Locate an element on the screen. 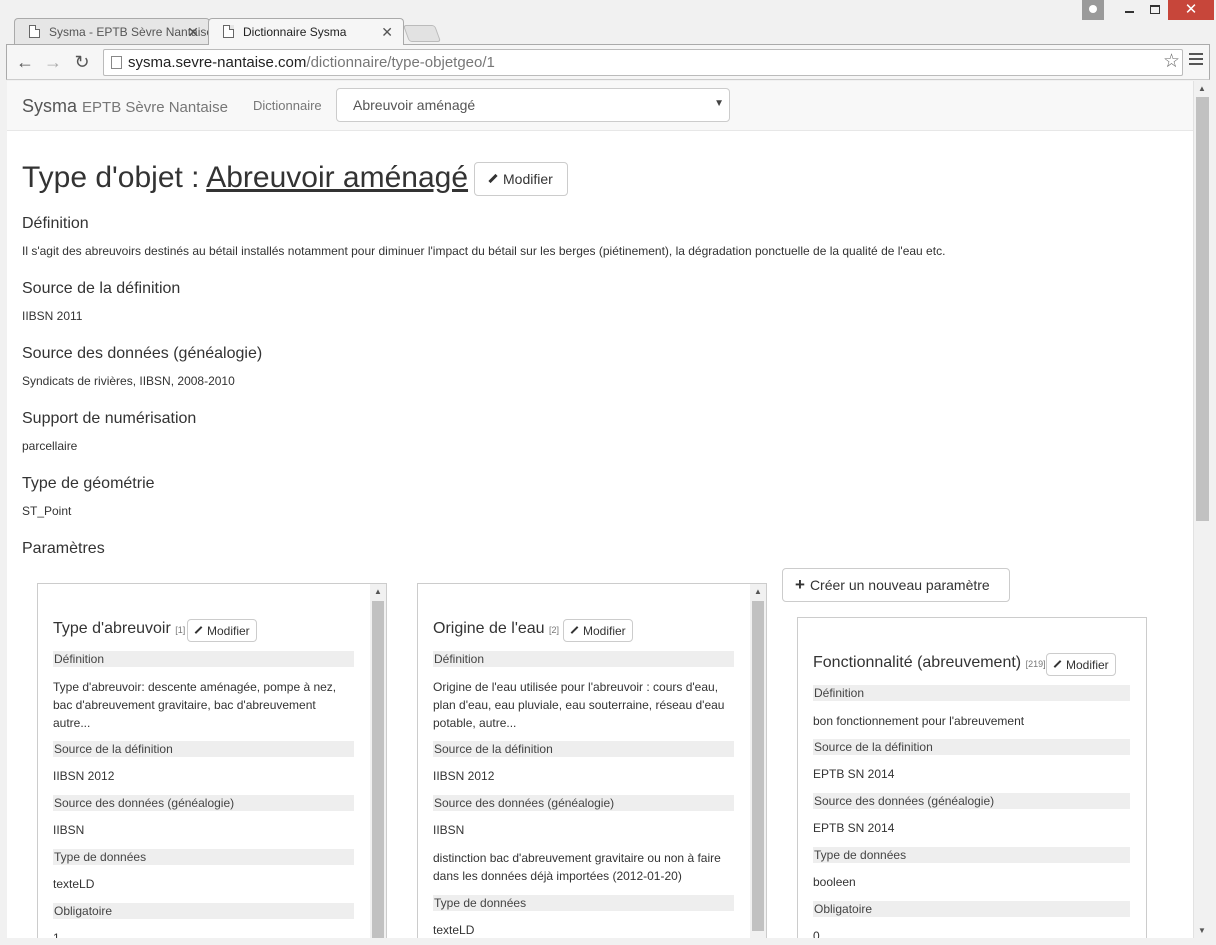  param-title: Type d'abreuvoir [1] is located at coordinates (119, 629).